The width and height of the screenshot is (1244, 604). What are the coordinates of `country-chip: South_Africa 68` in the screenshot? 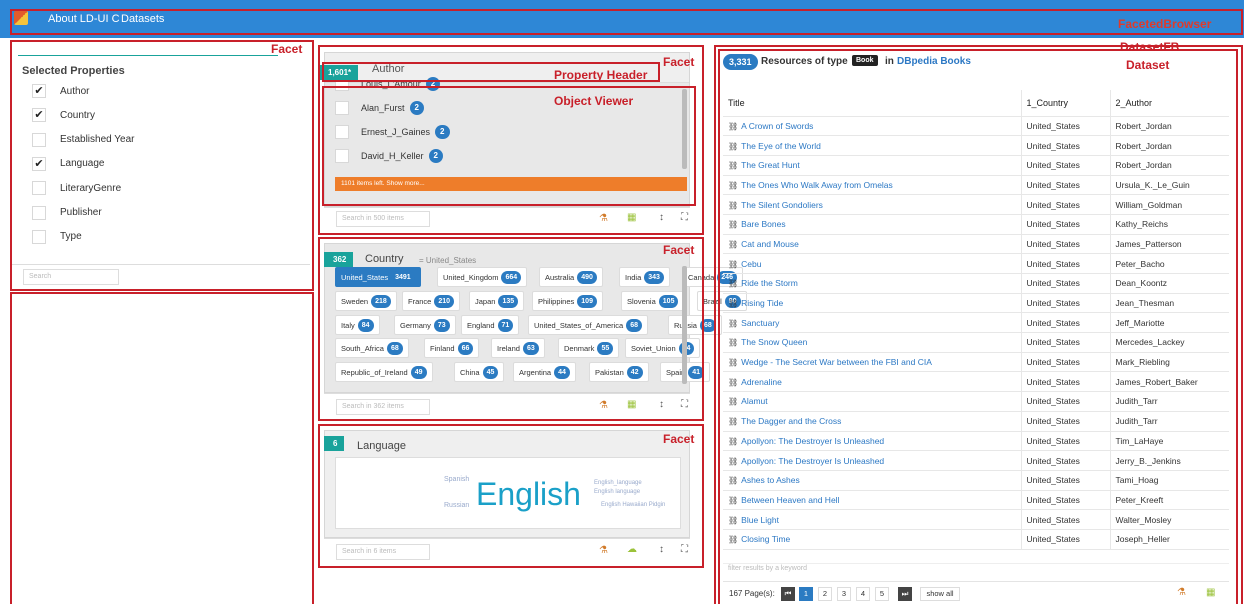 It's located at (372, 348).